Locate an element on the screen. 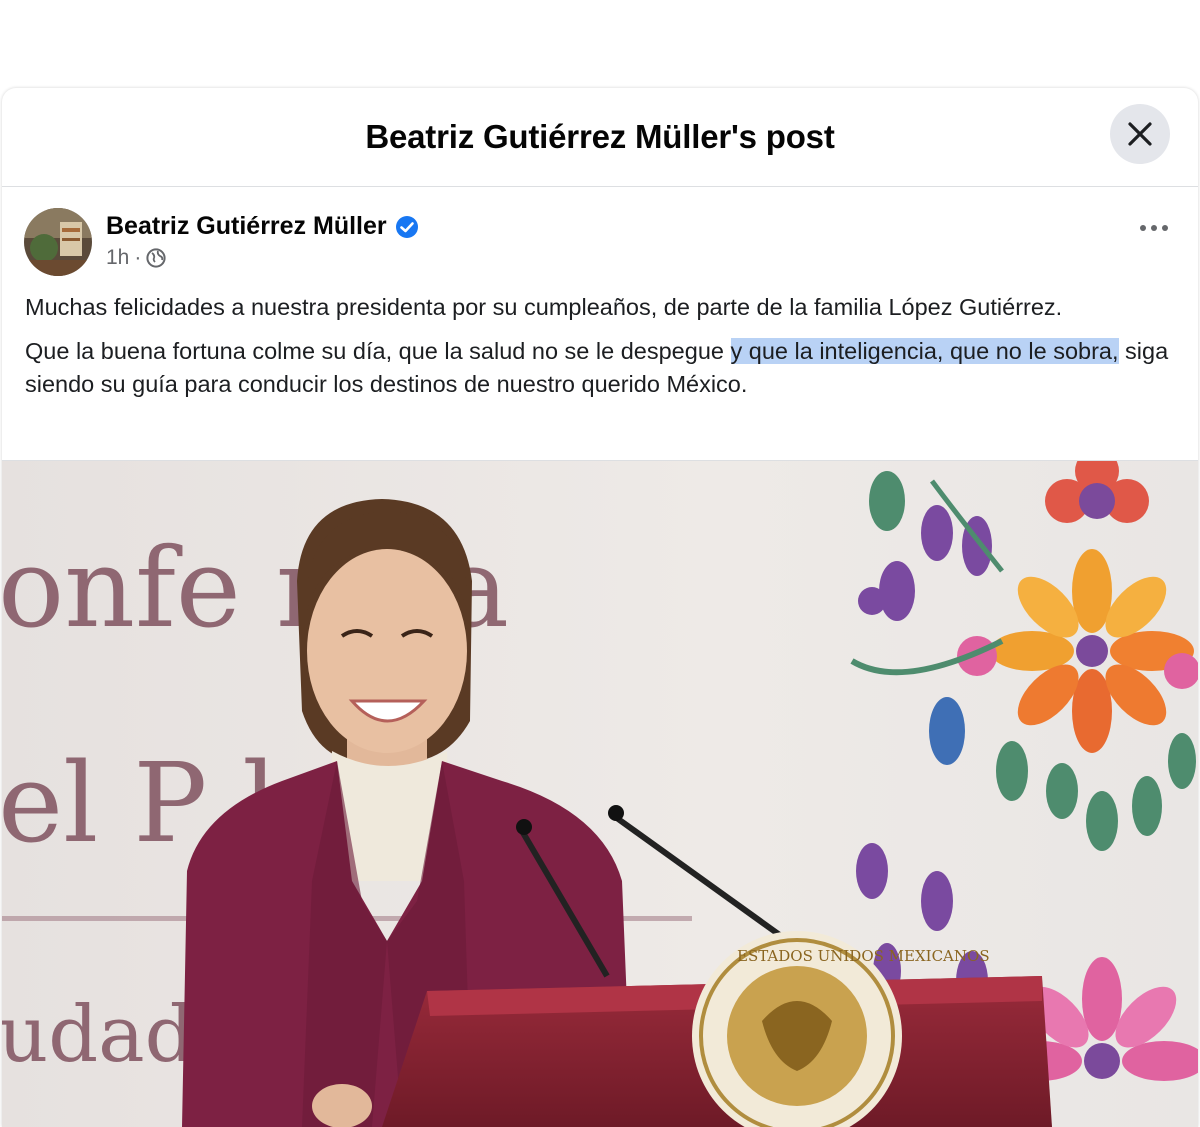 This screenshot has width=1200, height=1127. author-name-label: Beatriz Gutiérrez Müller is located at coordinates (246, 226).